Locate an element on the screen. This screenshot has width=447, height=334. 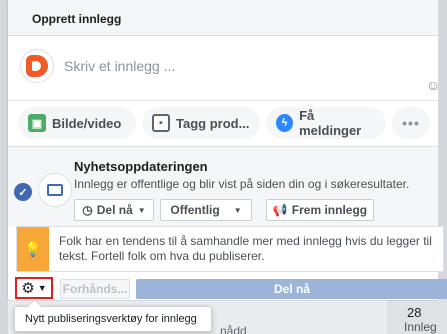
audience-select: Offentlig ▼ is located at coordinates (206, 210).